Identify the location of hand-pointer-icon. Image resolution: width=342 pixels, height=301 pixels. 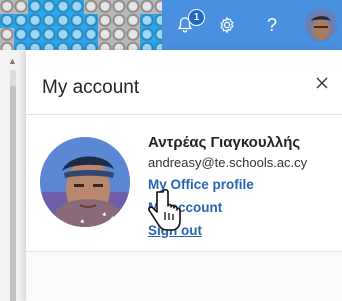
(164, 209).